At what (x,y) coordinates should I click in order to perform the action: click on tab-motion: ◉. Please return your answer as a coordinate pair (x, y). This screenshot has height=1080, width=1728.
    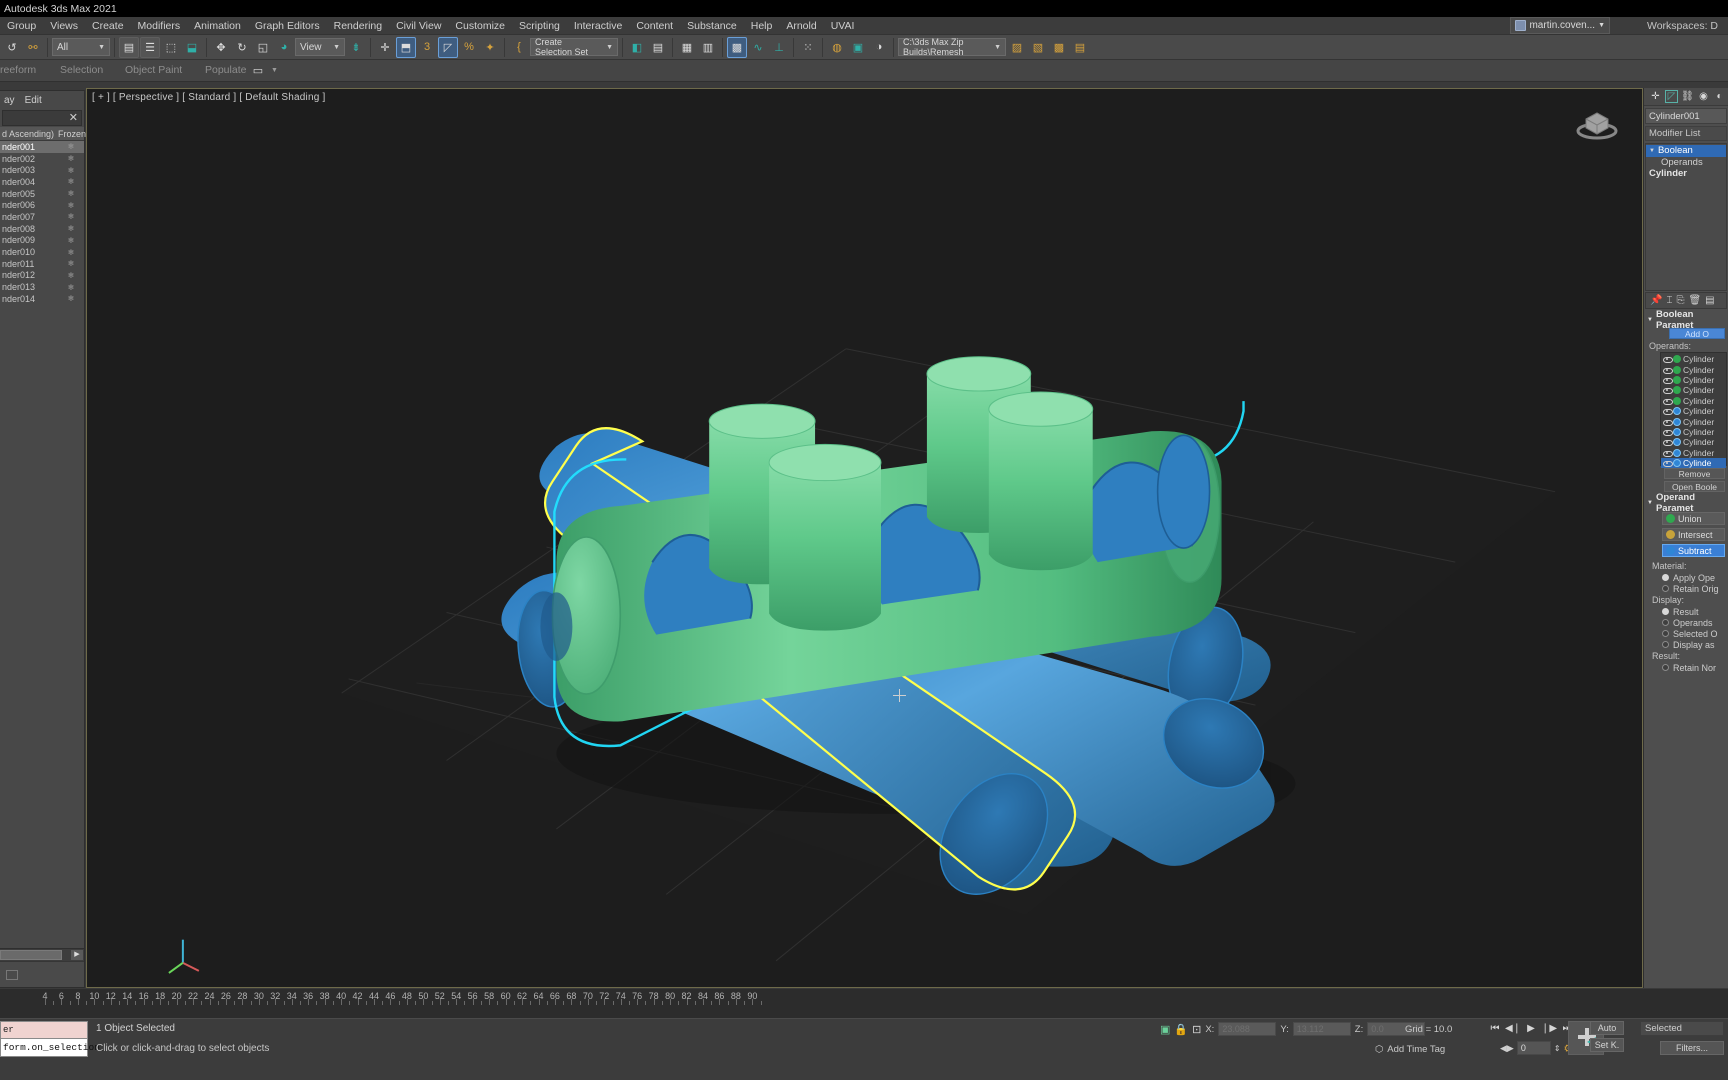
    Looking at the image, I should click on (1703, 96).